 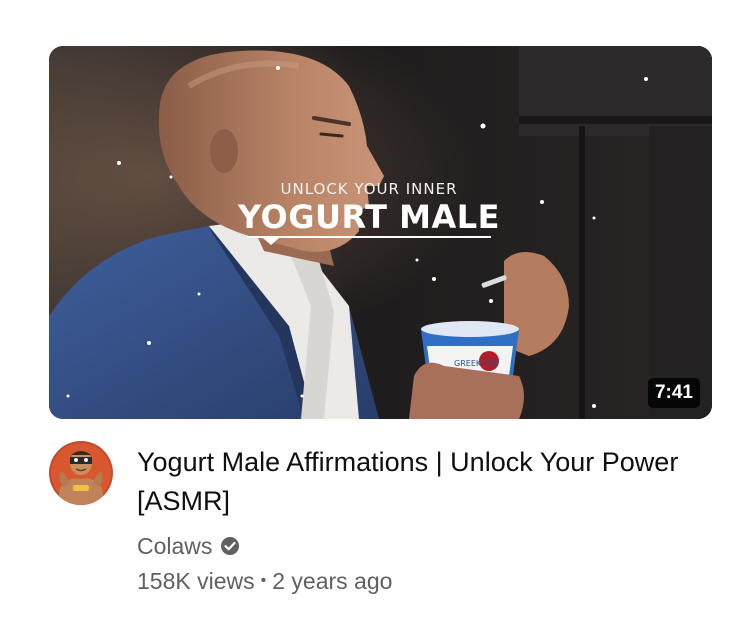 I want to click on cup-label: GREEK 100, so click(x=476, y=363).